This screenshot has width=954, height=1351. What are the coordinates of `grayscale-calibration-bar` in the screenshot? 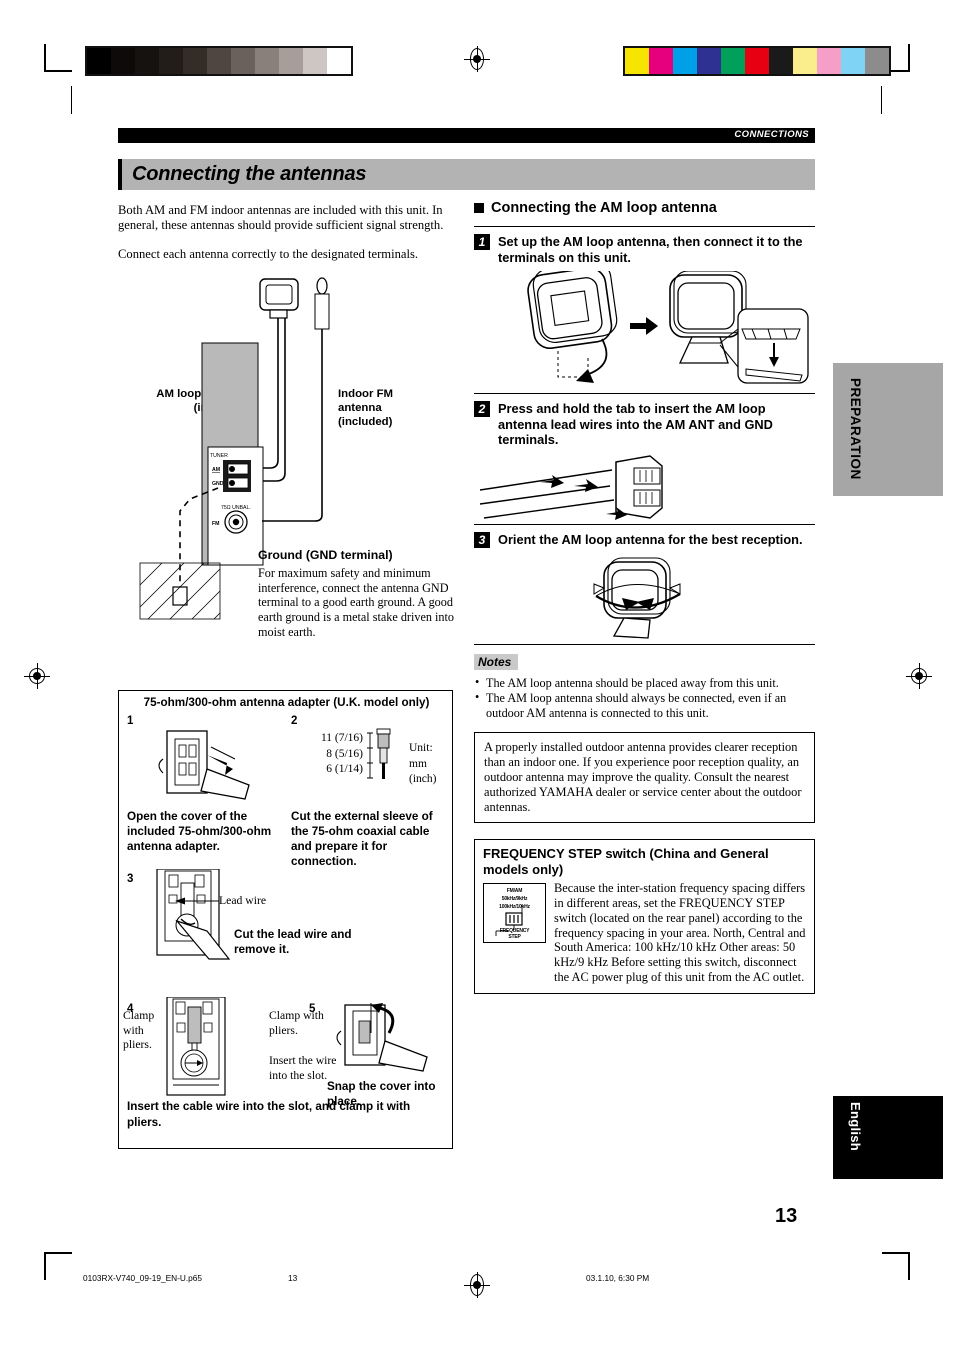 It's located at (219, 61).